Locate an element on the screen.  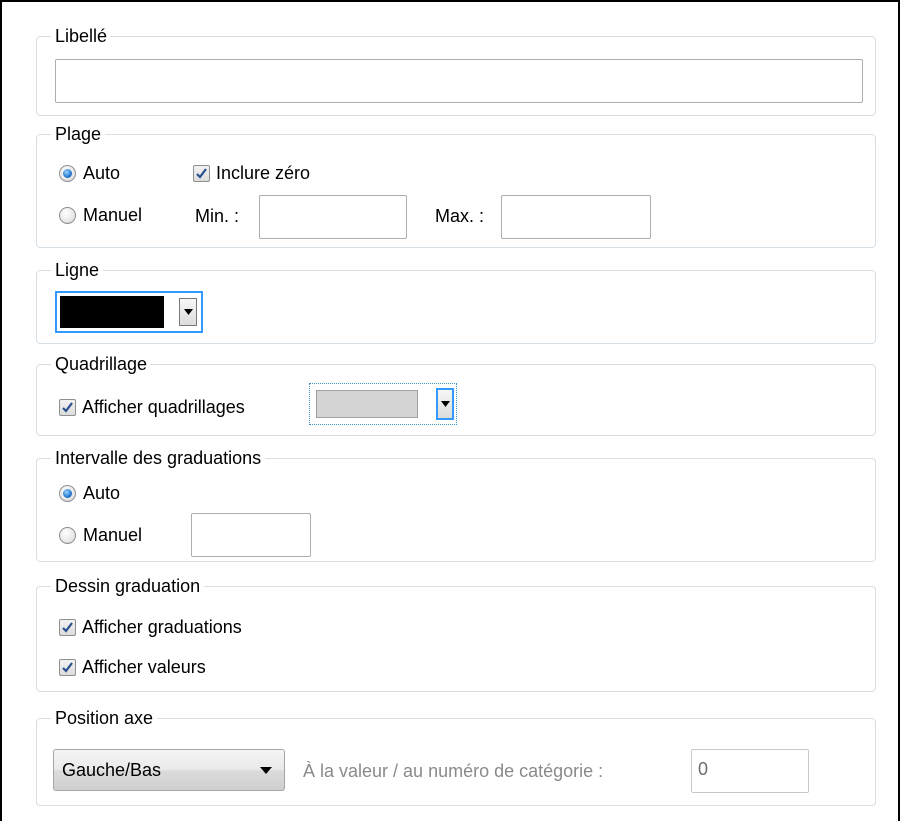
quadrillage-color-swatch is located at coordinates (367, 404).